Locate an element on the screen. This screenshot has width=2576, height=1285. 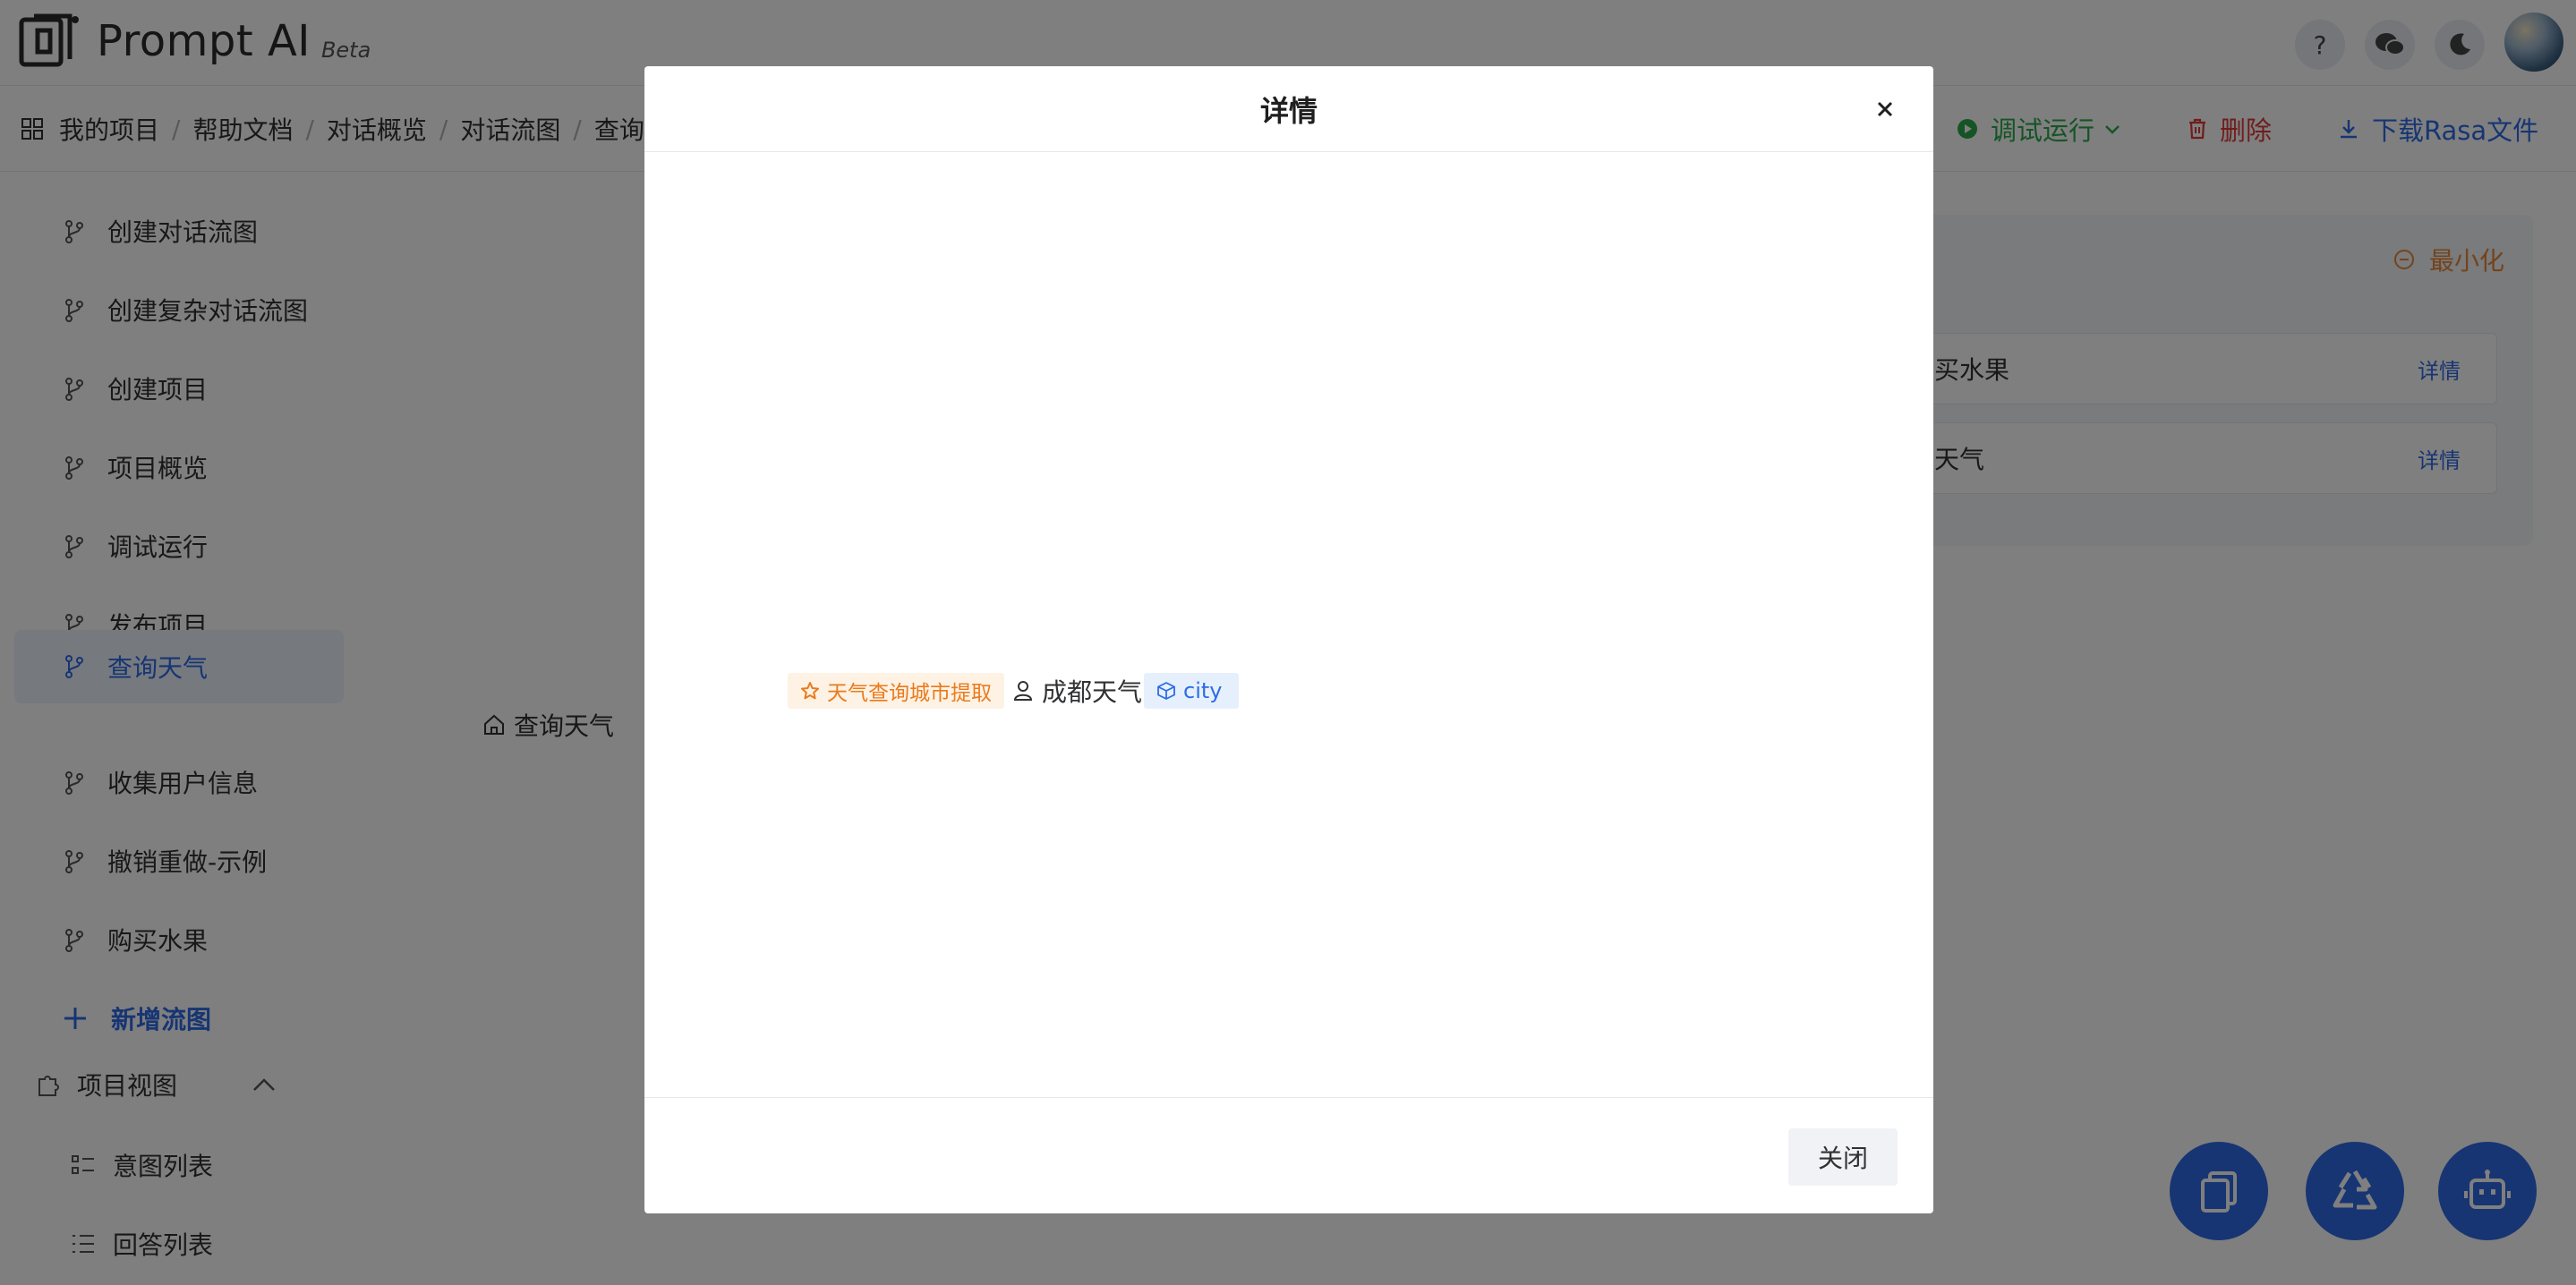
dialog-title: 详情 is located at coordinates (1288, 111).